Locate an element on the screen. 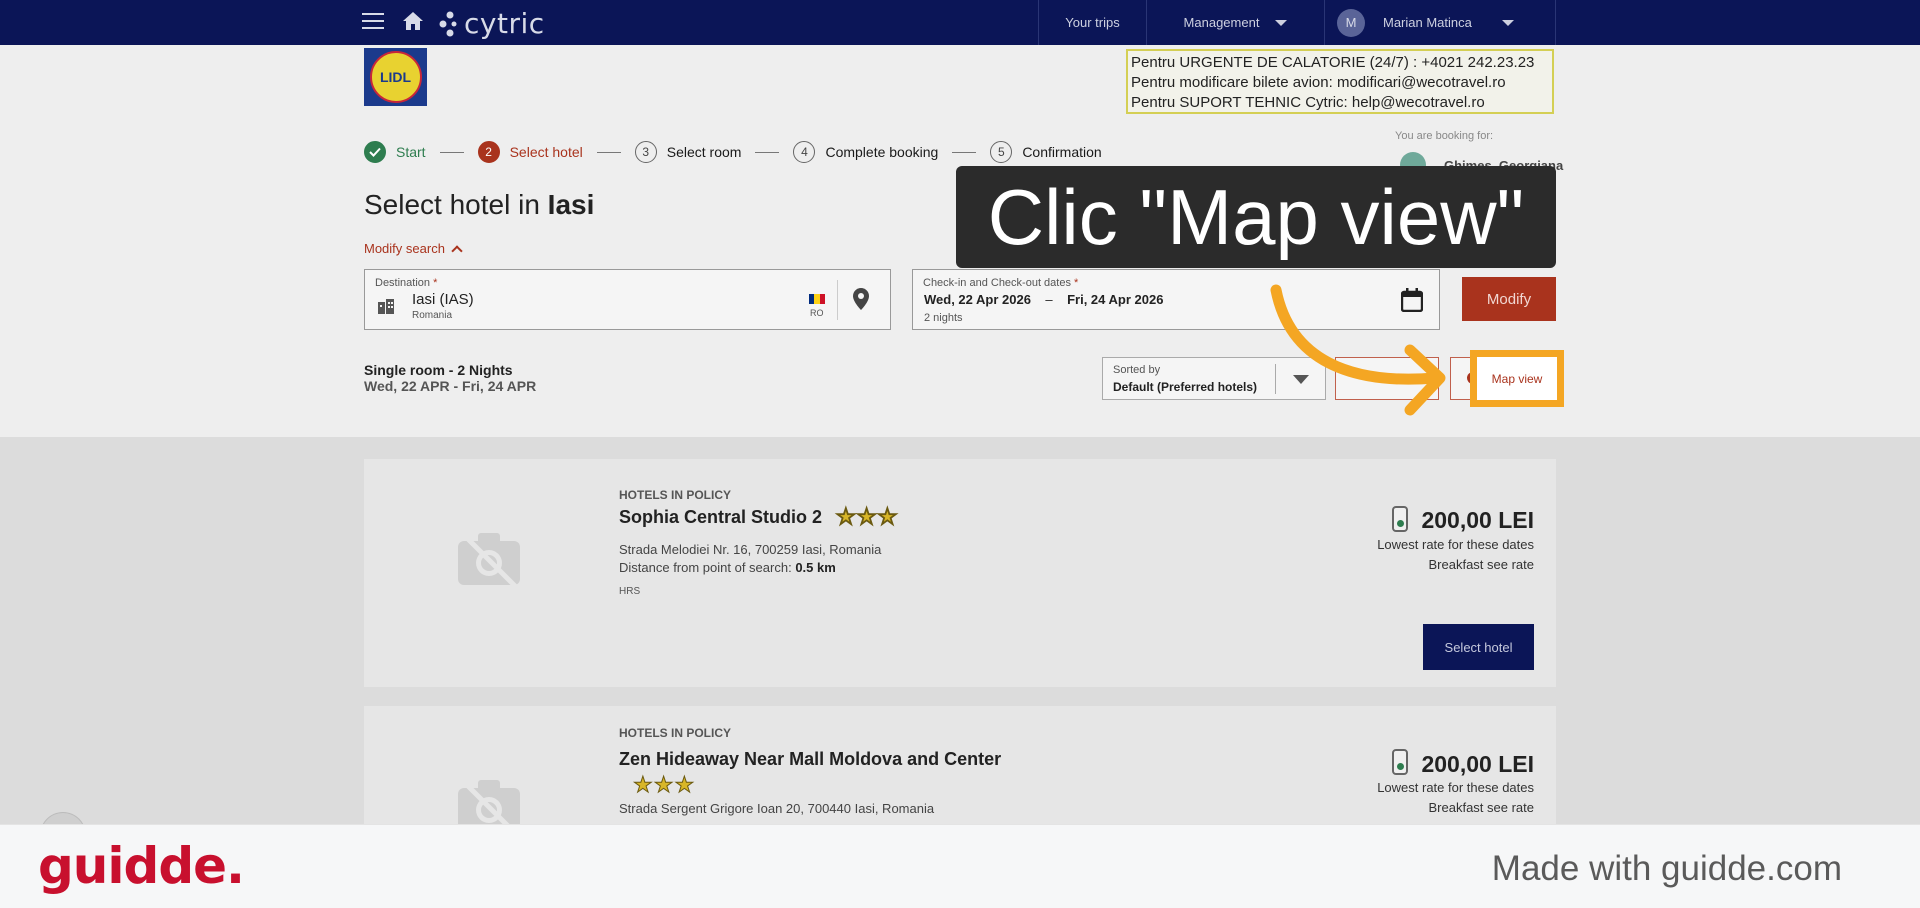 The image size is (1920, 908). modify-search-toggle: Modify search is located at coordinates (413, 249).